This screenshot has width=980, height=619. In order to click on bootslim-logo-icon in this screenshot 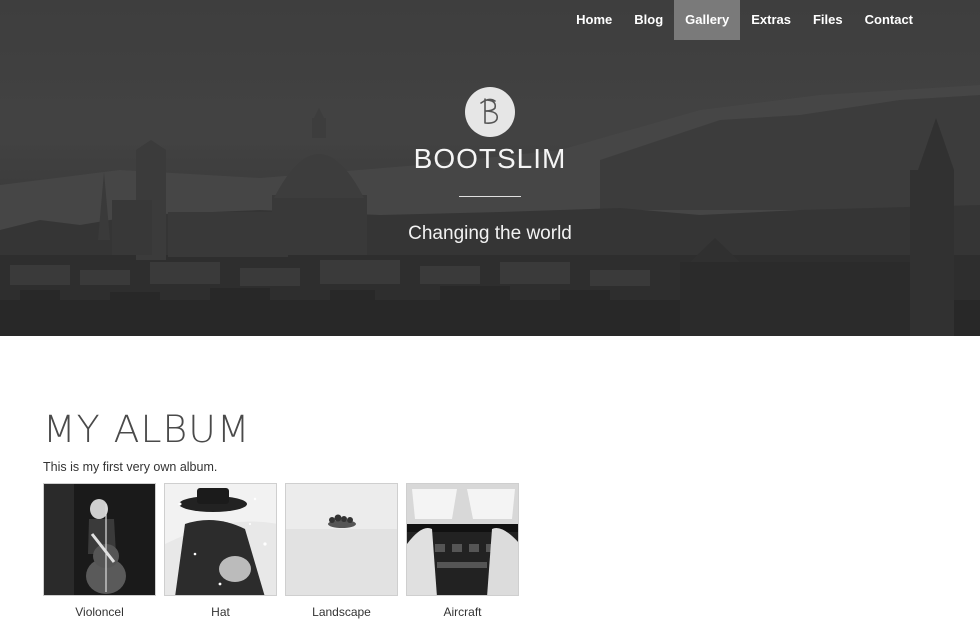, I will do `click(490, 112)`.